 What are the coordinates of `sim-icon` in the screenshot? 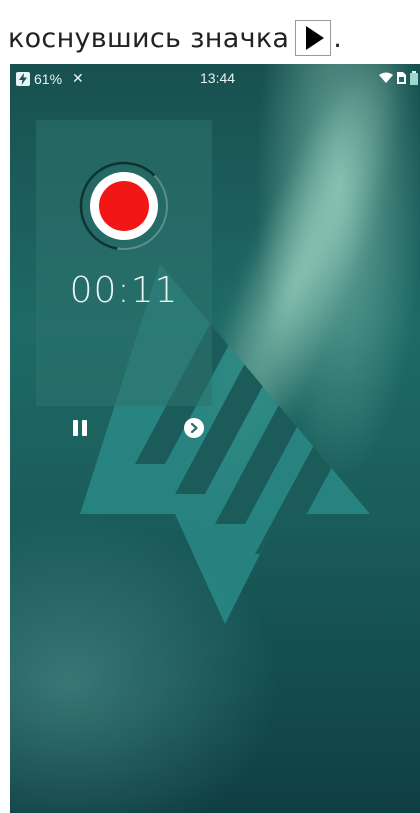 It's located at (401, 78).